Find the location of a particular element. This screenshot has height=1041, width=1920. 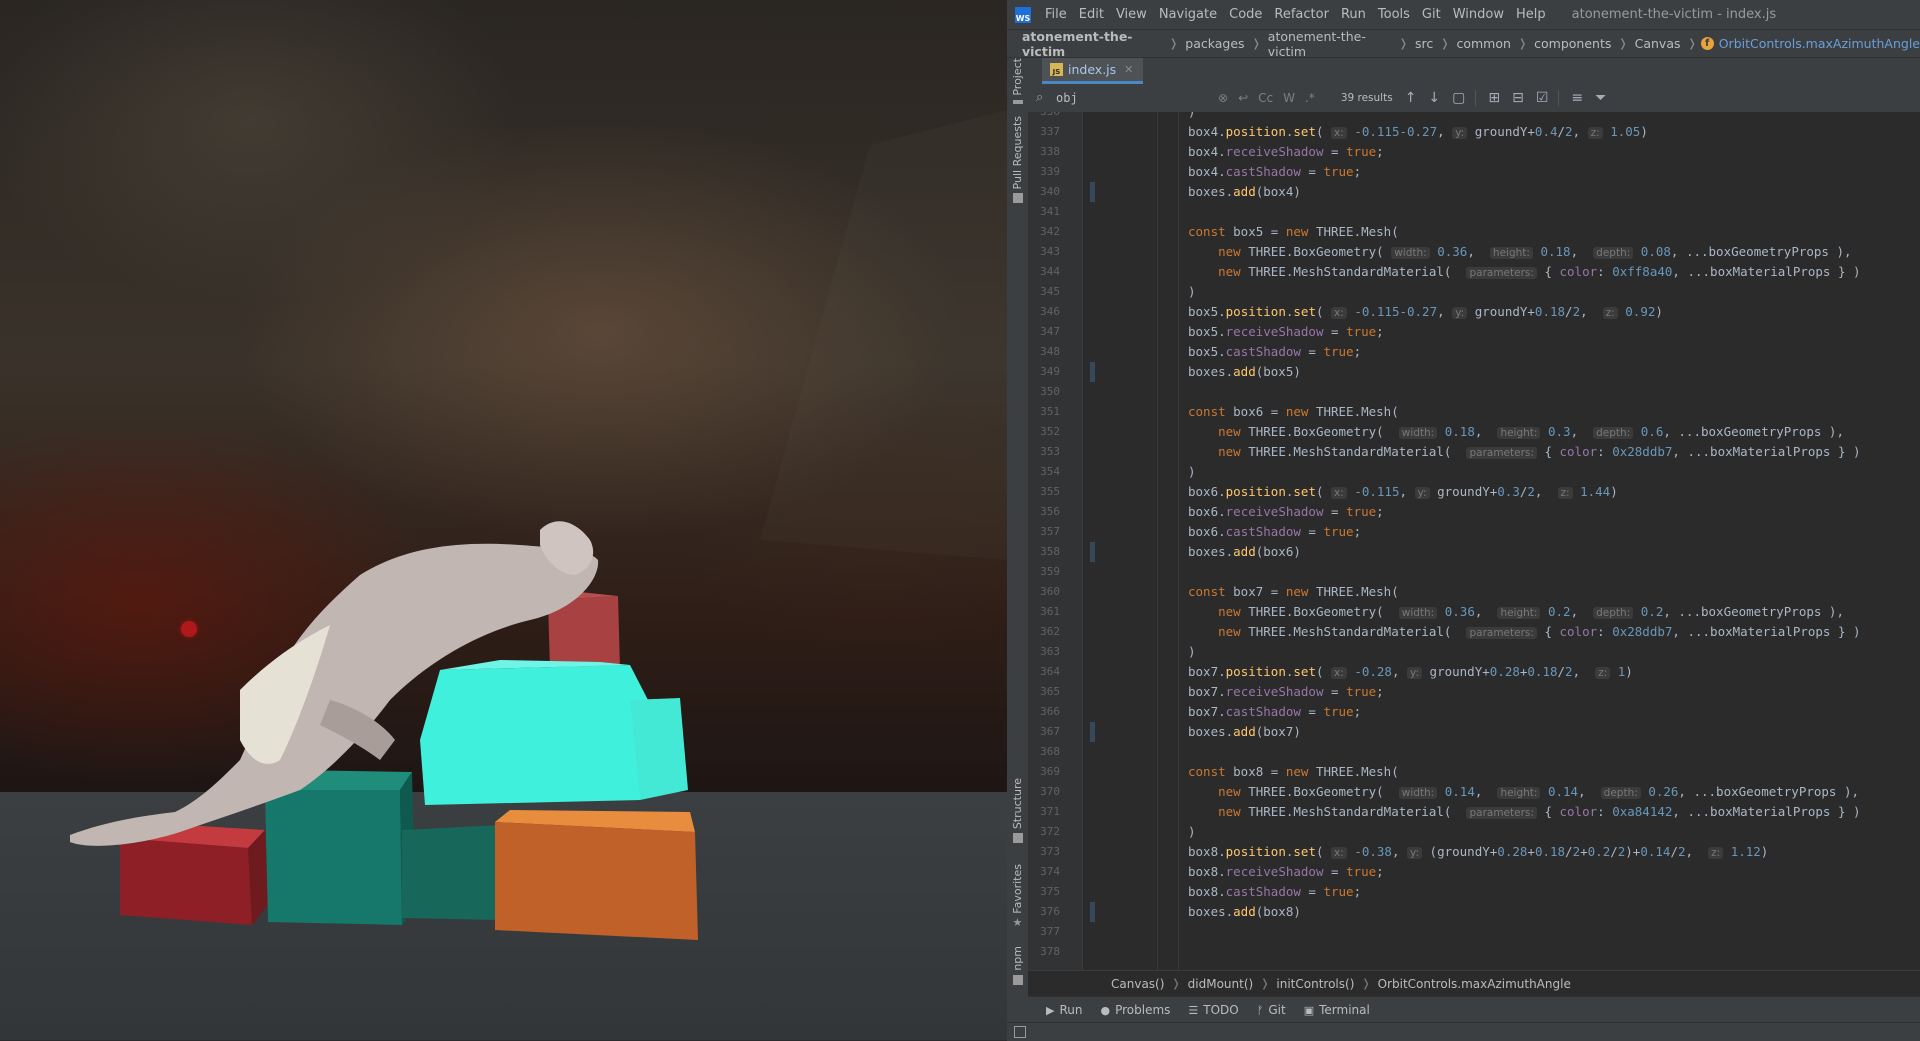

clear-search-icon: ⊗ is located at coordinates (1223, 98).